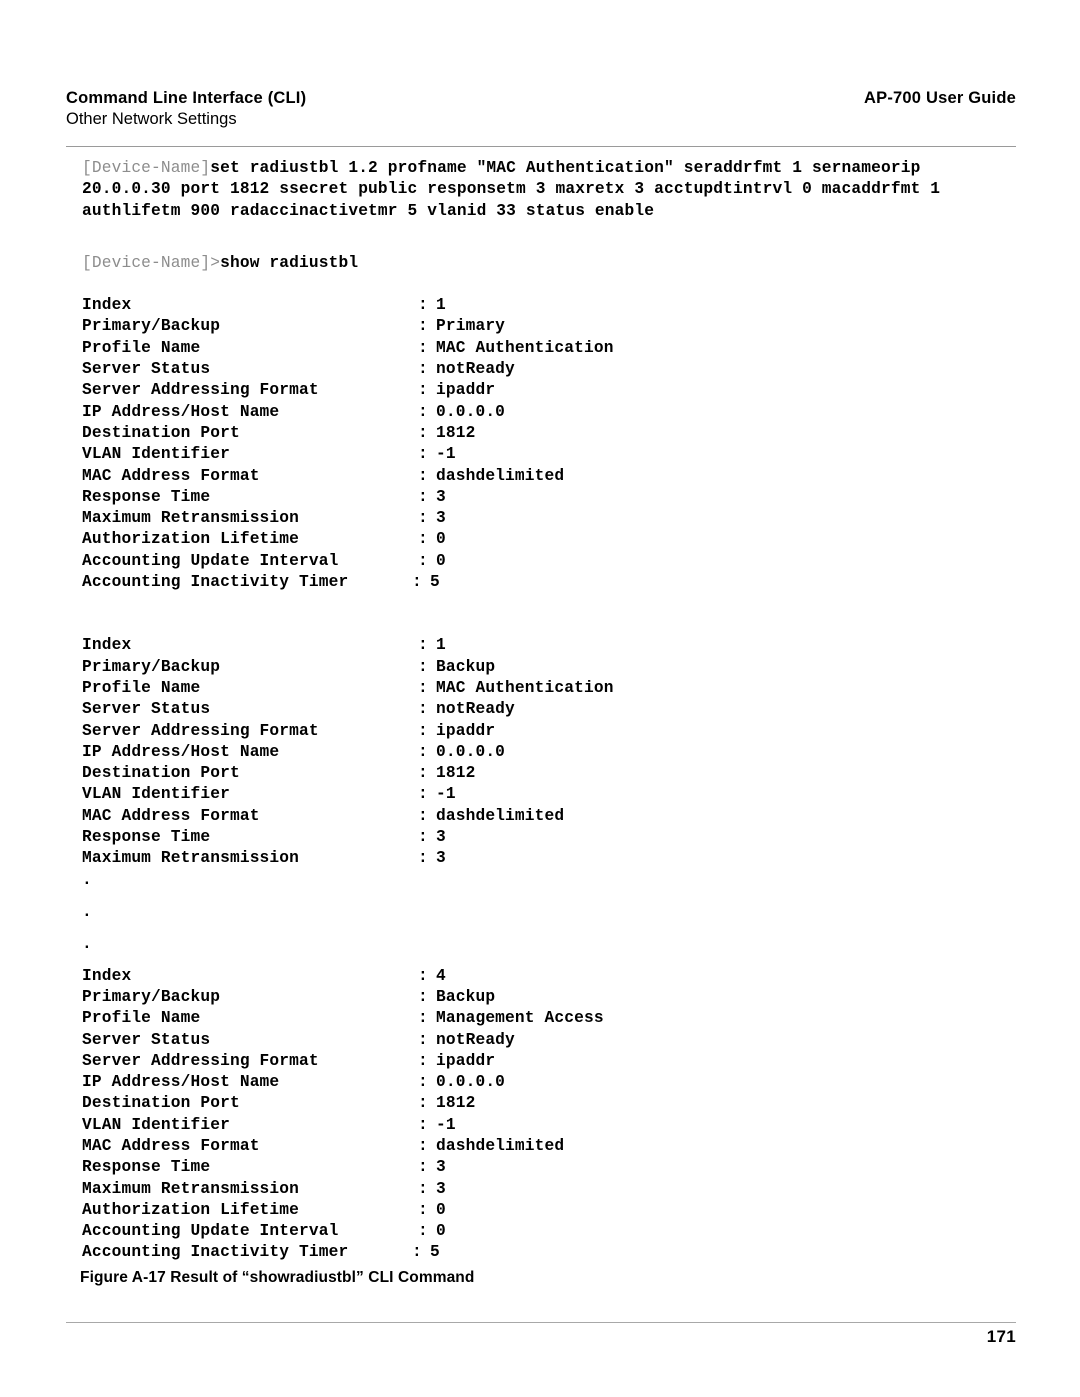  Describe the element at coordinates (546, 326) in the screenshot. I see `table-row: Primary/Backup: Primary` at that location.